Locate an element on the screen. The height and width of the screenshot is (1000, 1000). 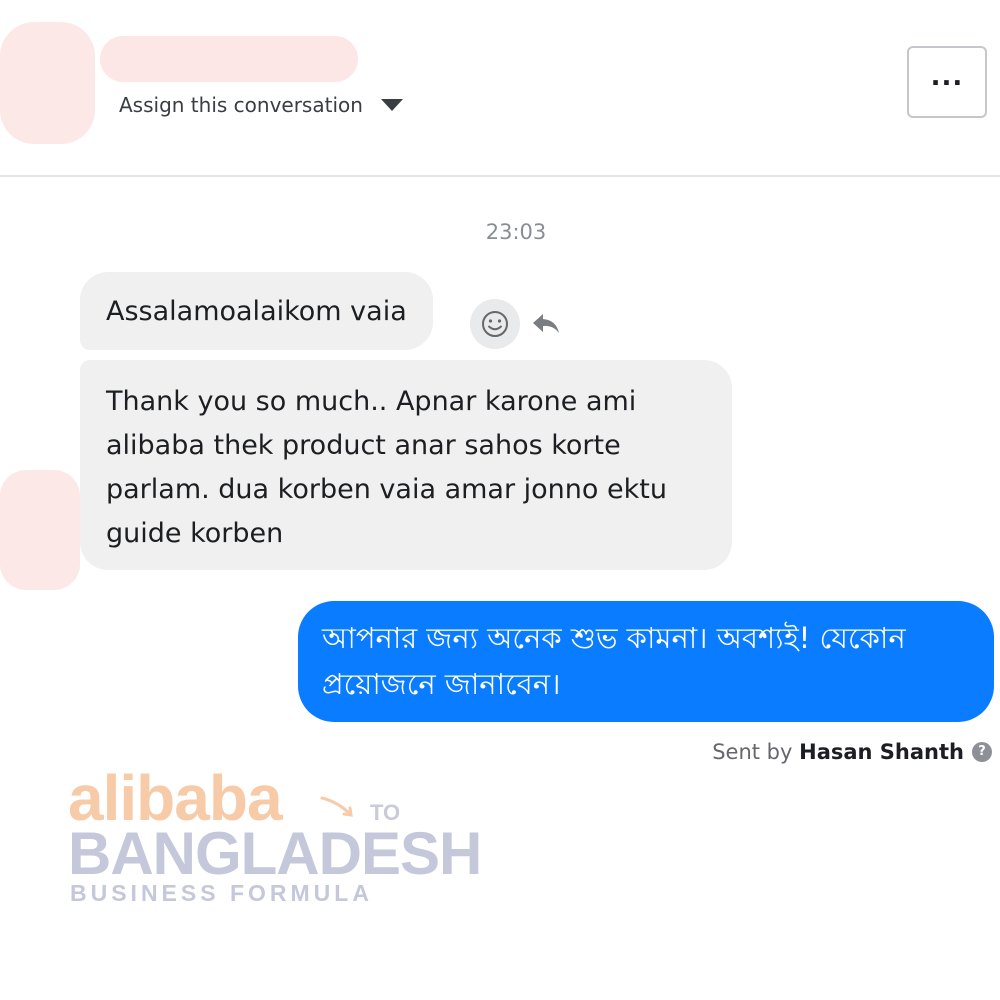
incoming-message: Assalamoalaikom vaia is located at coordinates (256, 311).